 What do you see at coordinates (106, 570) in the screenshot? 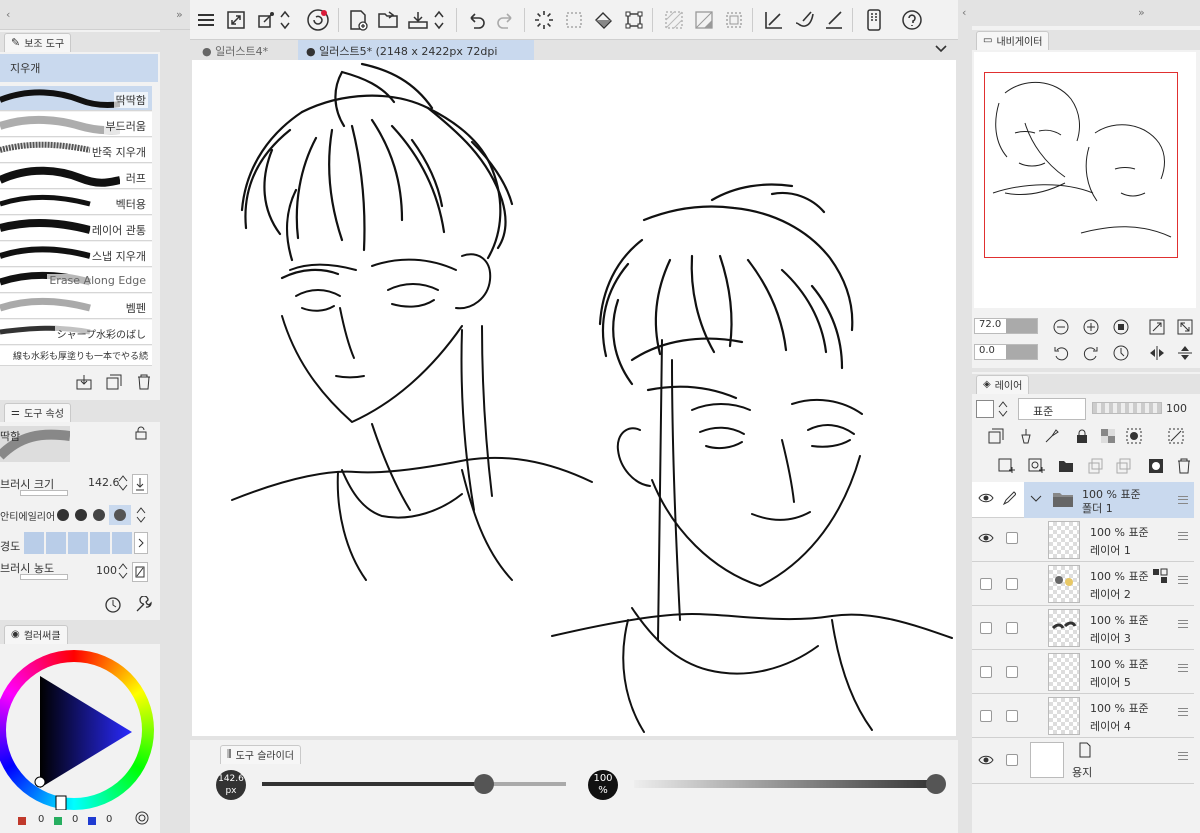
I see `opacity-value: 100` at bounding box center [106, 570].